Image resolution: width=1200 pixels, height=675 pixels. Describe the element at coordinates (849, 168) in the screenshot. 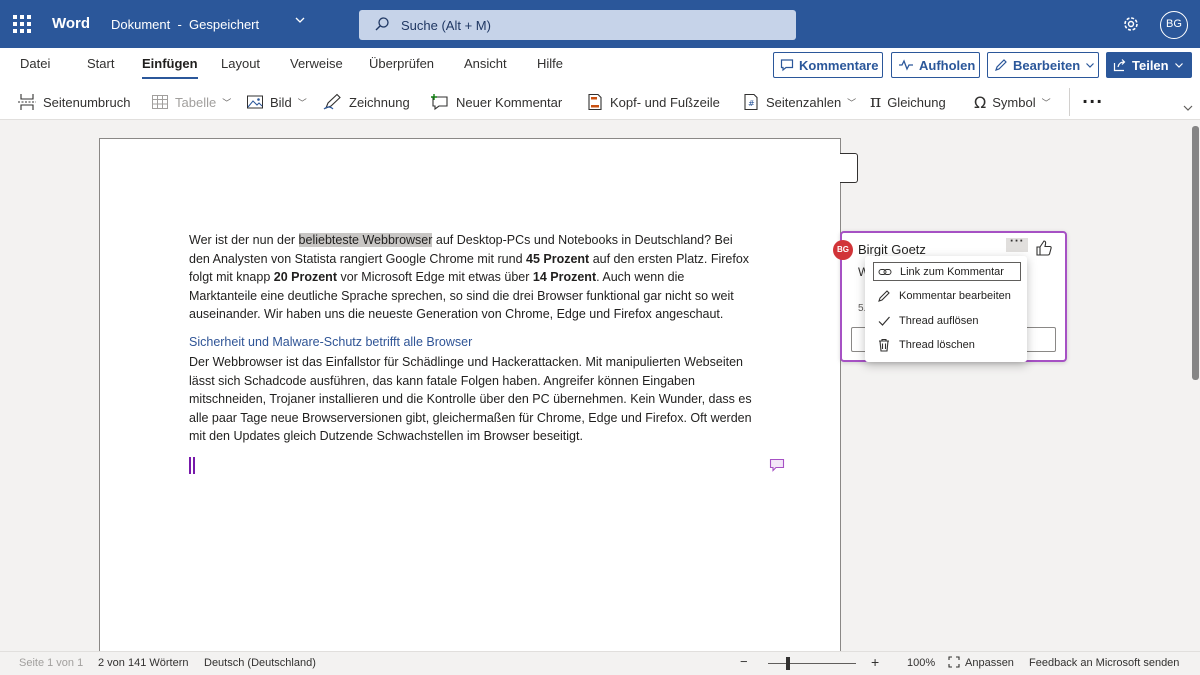

I see `page-margin-marker` at that location.